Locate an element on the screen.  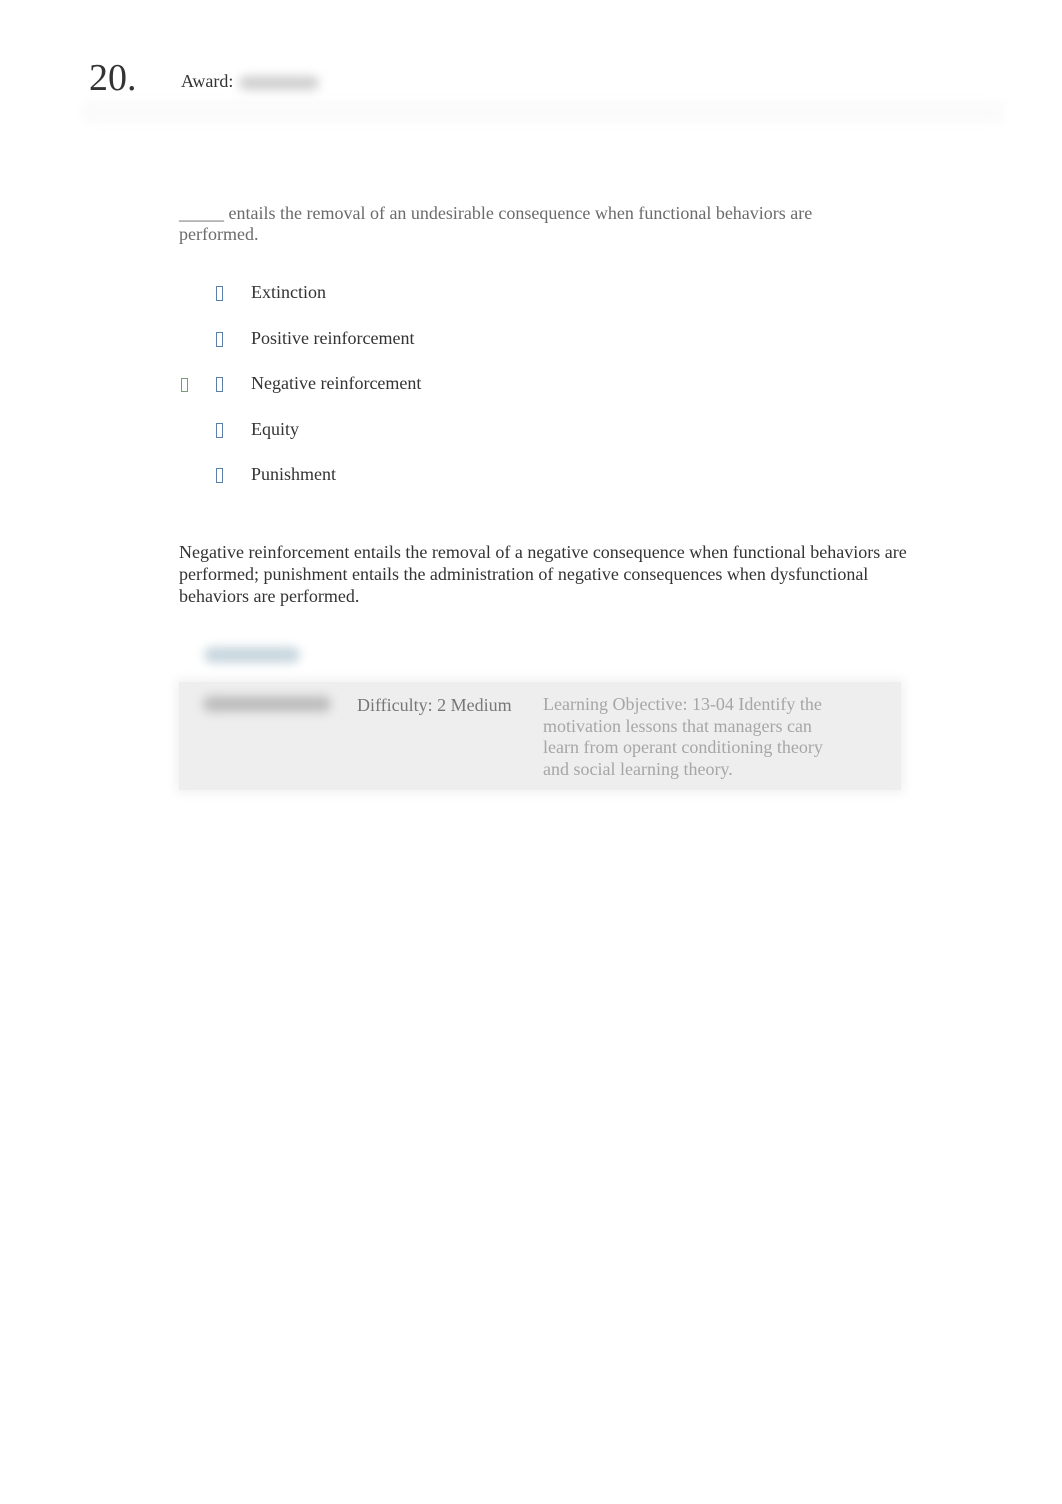
choice-positive-reinforcement: Positive reinforcement is located at coordinates (479, 349).